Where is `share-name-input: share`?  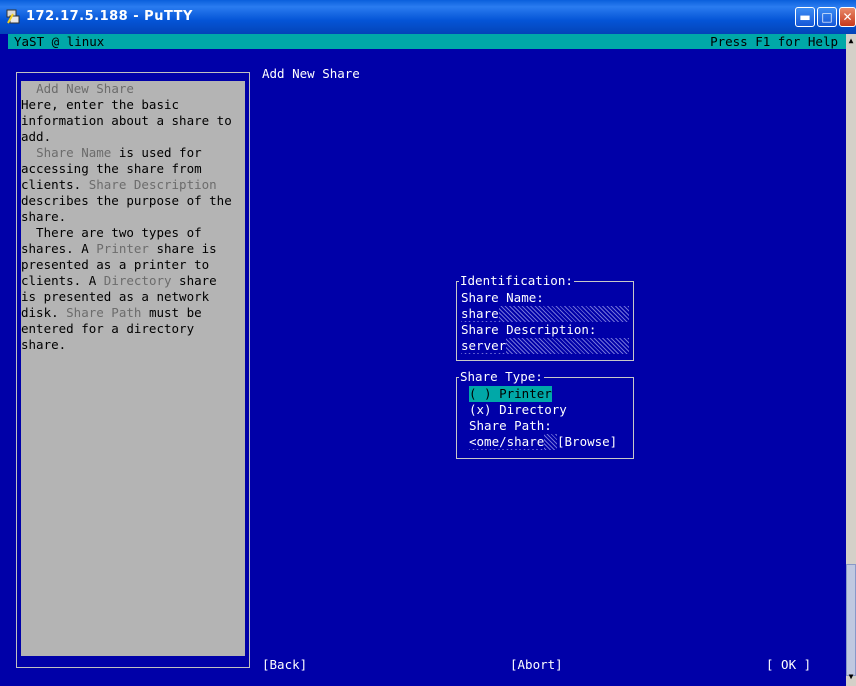 share-name-input: share is located at coordinates (545, 314).